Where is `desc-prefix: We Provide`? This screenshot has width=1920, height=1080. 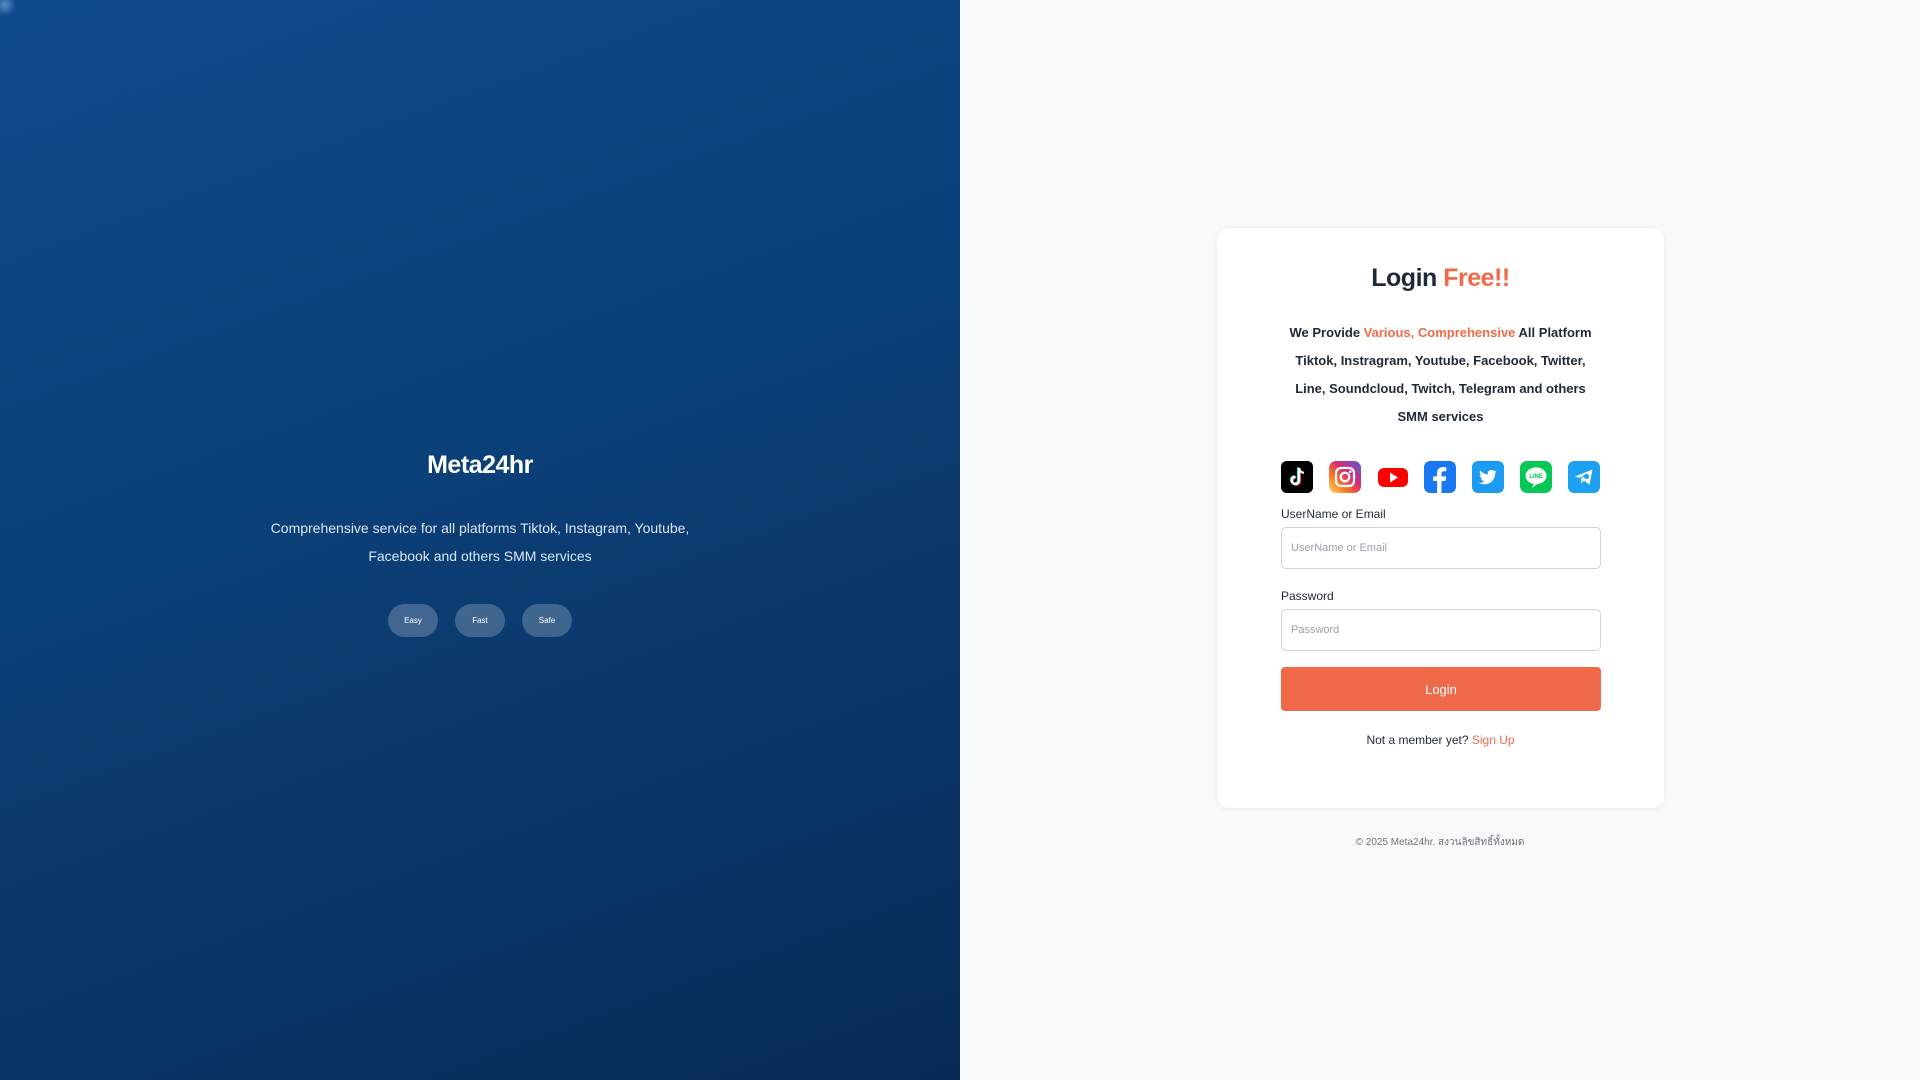
desc-prefix: We Provide is located at coordinates (1325, 332).